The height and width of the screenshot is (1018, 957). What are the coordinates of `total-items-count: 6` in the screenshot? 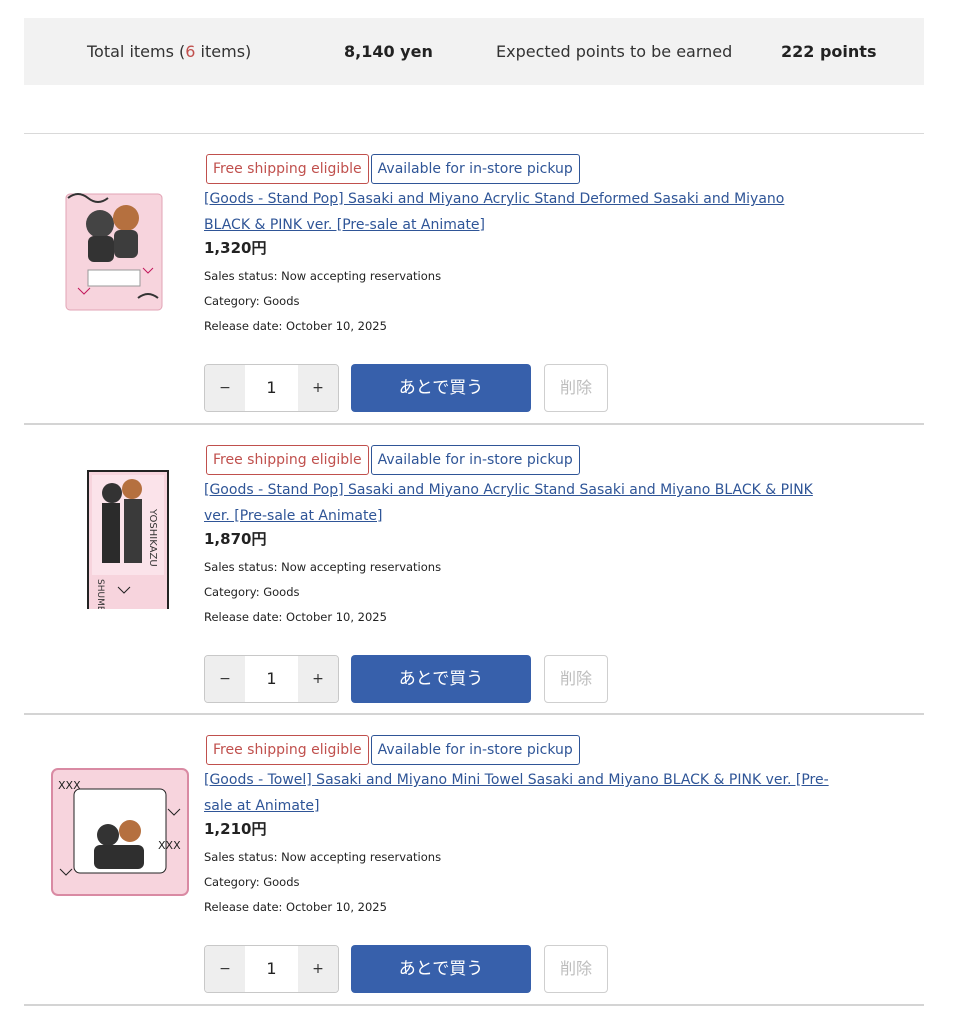 It's located at (190, 51).